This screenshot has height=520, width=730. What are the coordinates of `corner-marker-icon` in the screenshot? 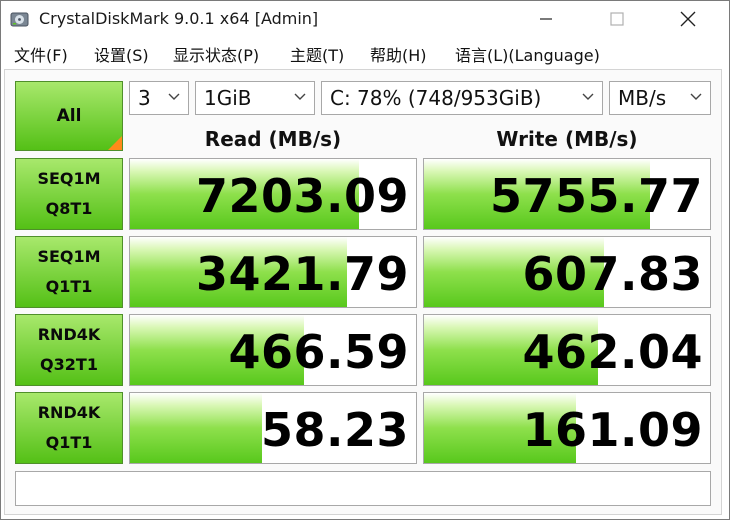 It's located at (115, 143).